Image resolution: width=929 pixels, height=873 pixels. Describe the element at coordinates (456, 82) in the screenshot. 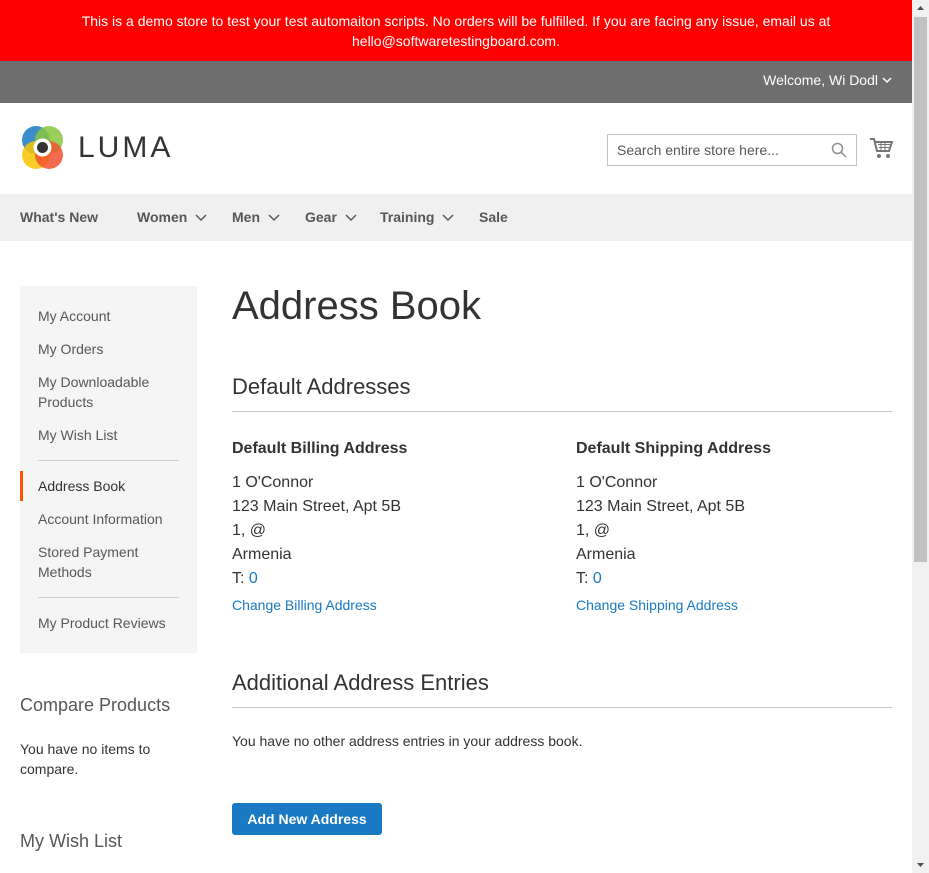

I see `header-bar: Welcome, Wi Dodl` at that location.